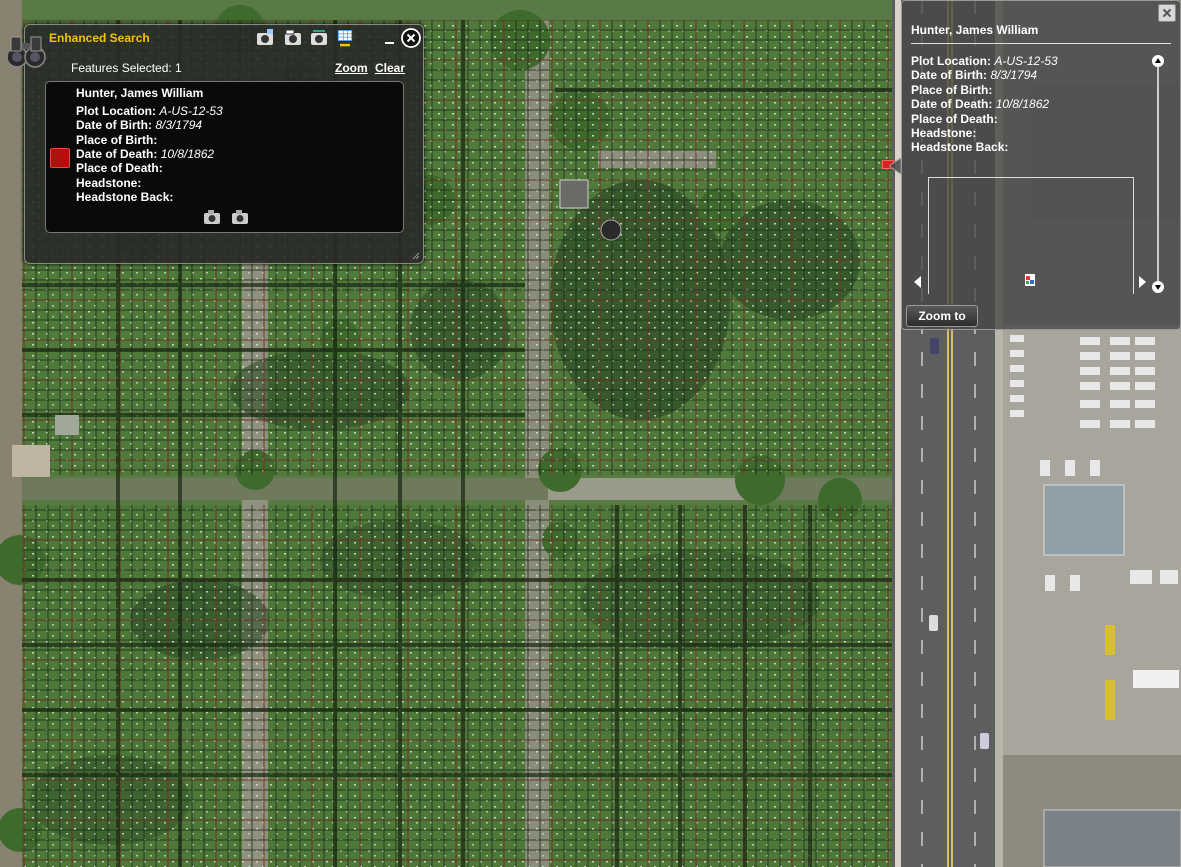  I want to click on headstone-back-photo-icon, so click(240, 217).